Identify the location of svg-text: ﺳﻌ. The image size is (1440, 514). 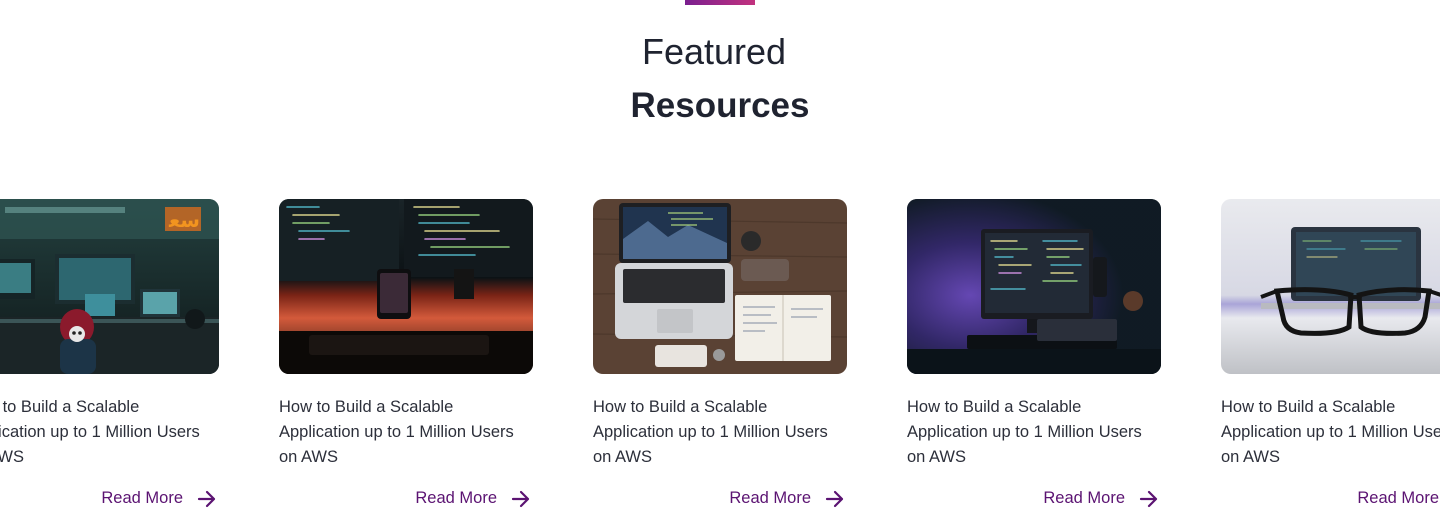
(184, 220).